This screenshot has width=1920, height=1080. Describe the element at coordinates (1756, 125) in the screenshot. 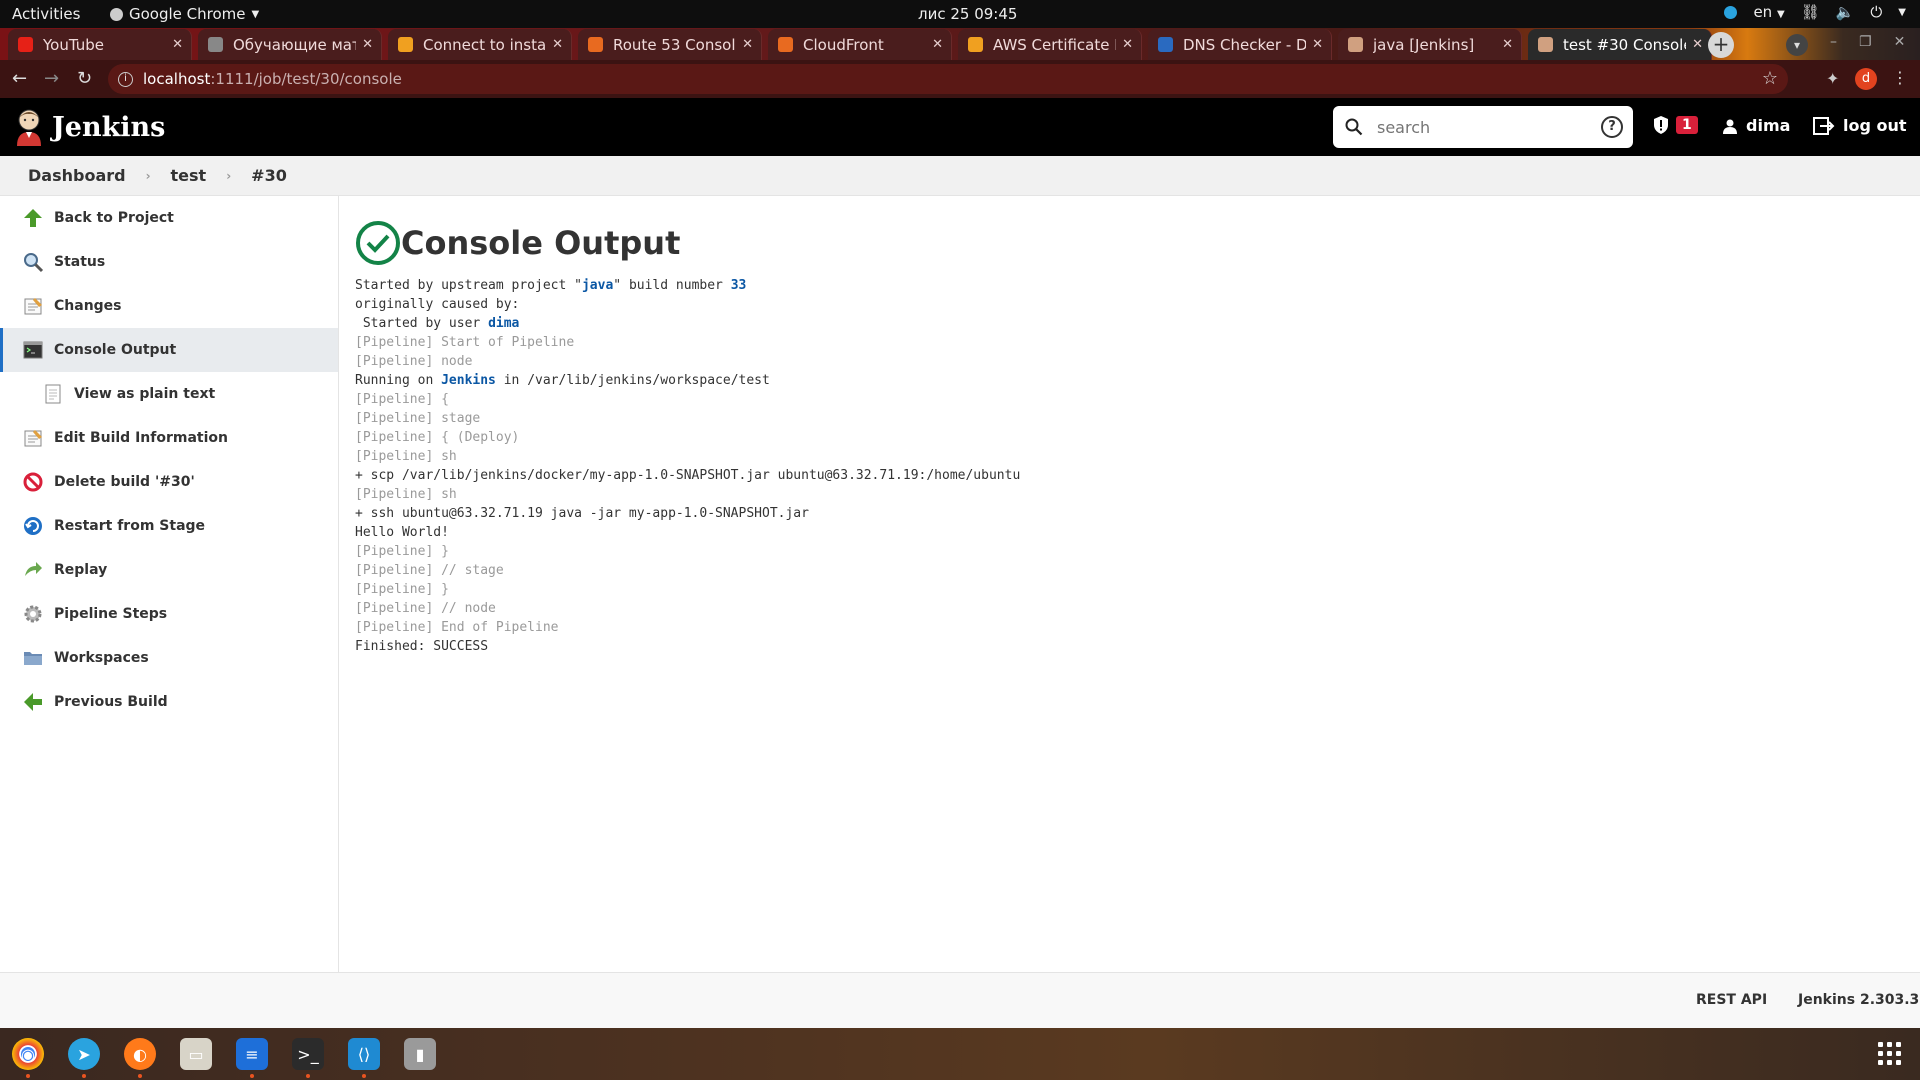

I see `user-link: dima` at that location.